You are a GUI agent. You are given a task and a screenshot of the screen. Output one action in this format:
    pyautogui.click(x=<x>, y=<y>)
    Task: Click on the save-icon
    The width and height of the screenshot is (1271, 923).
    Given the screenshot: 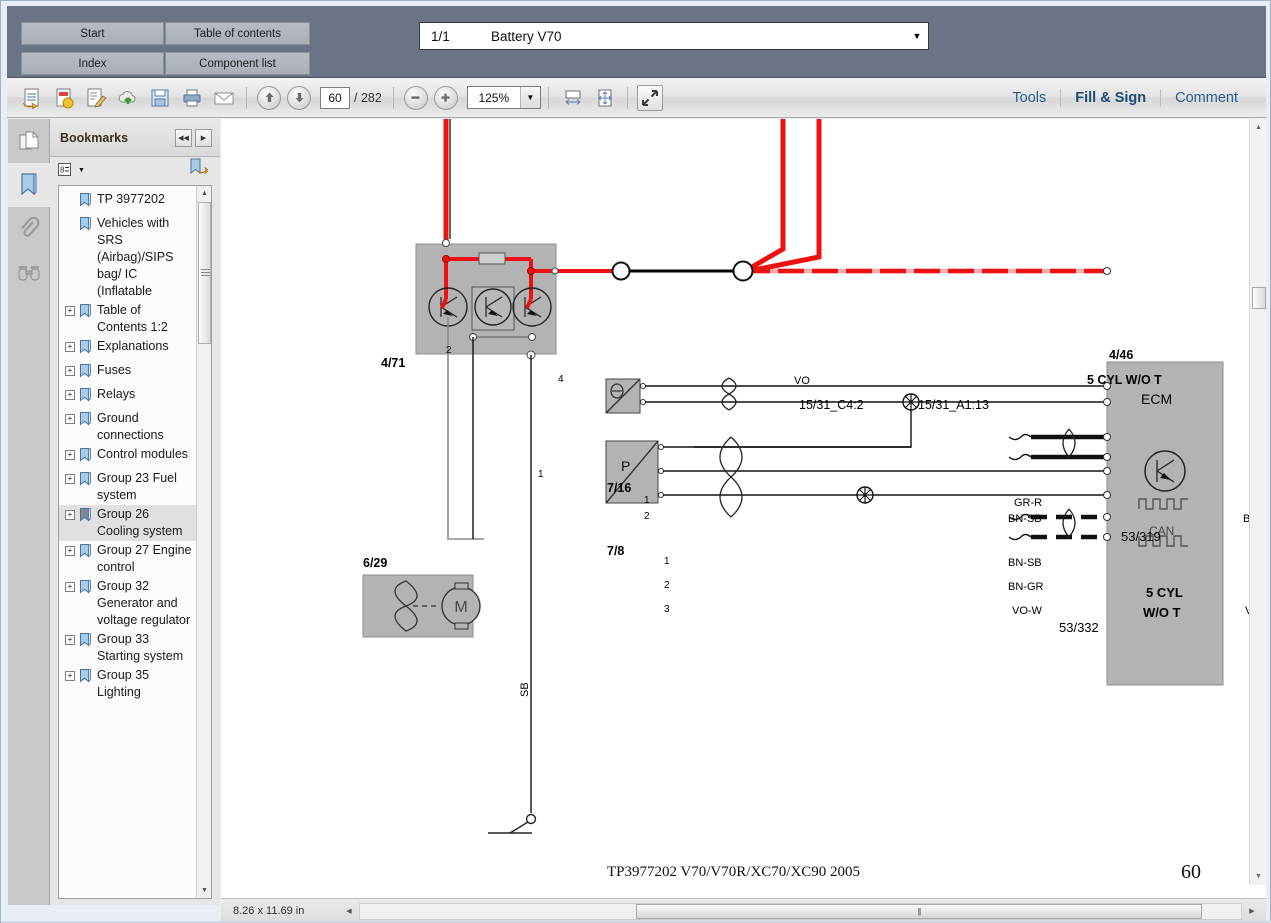 What is the action you would take?
    pyautogui.click(x=160, y=98)
    